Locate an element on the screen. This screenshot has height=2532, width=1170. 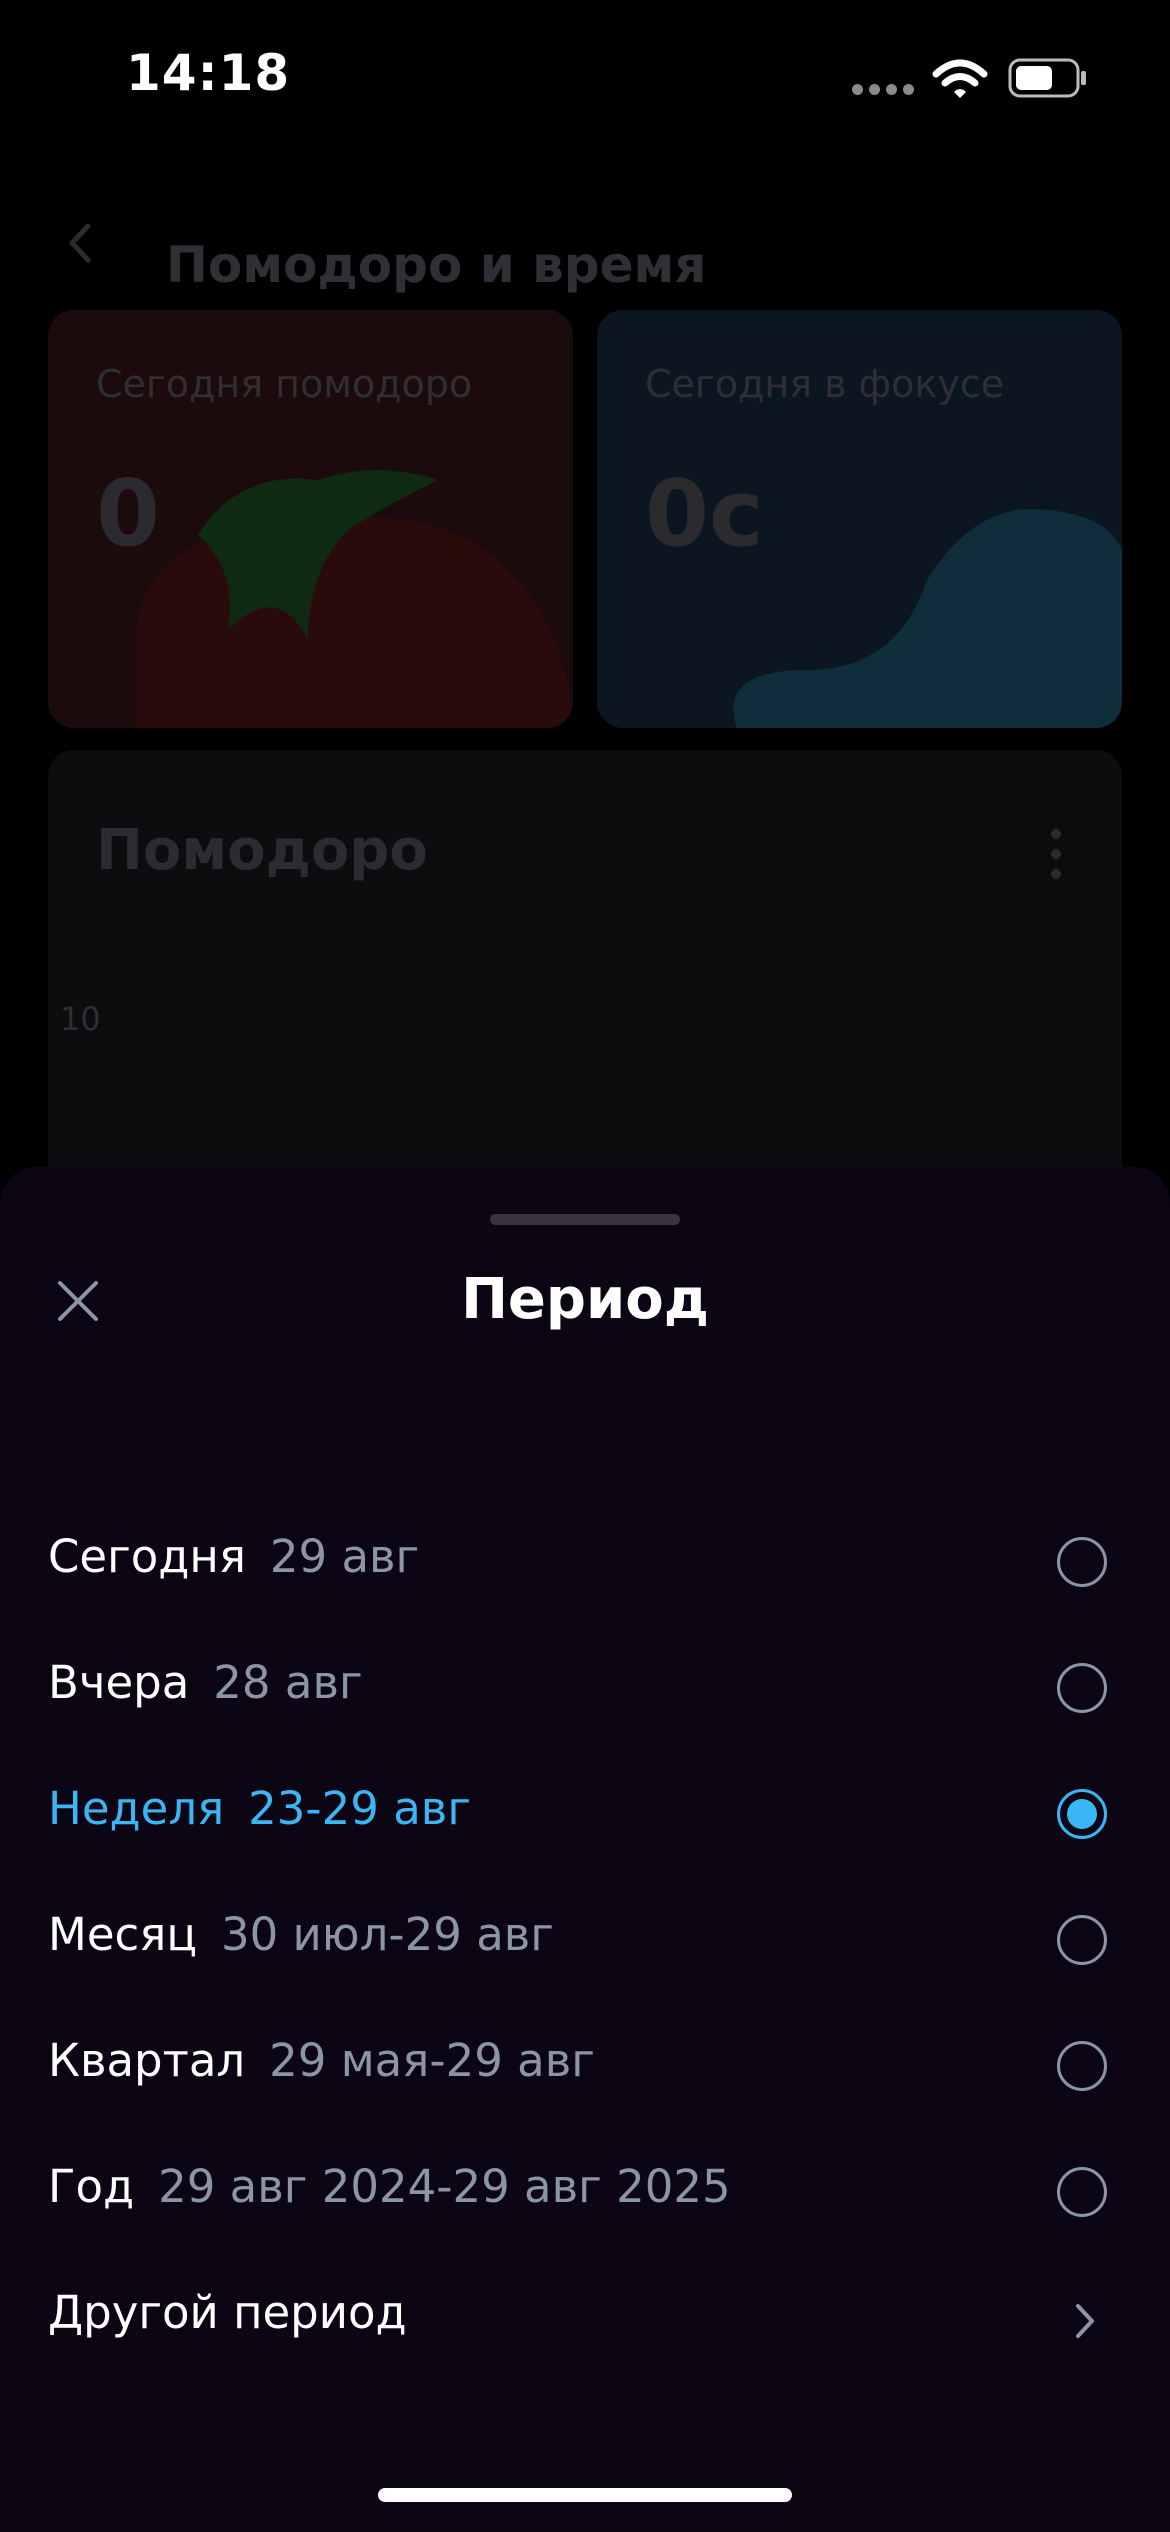
period-option-year: Год 29 авг 2024-29 авг 2025 is located at coordinates (585, 2195).